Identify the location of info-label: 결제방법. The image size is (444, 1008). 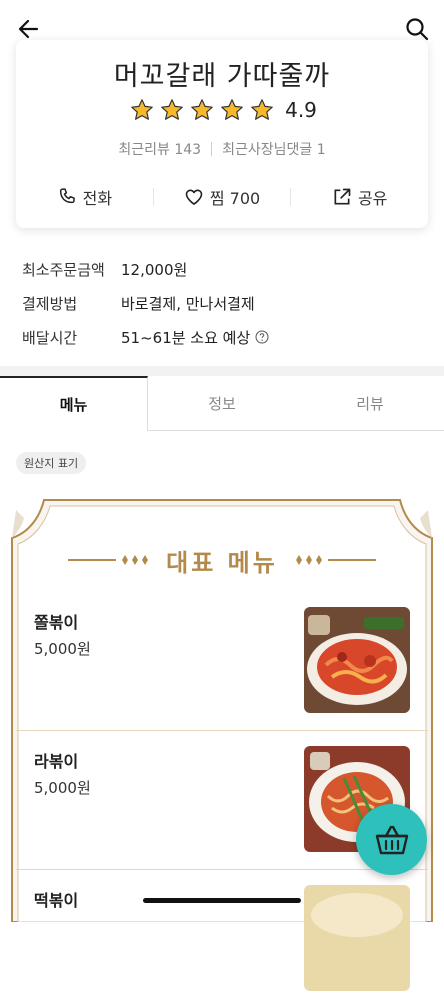
(50, 303).